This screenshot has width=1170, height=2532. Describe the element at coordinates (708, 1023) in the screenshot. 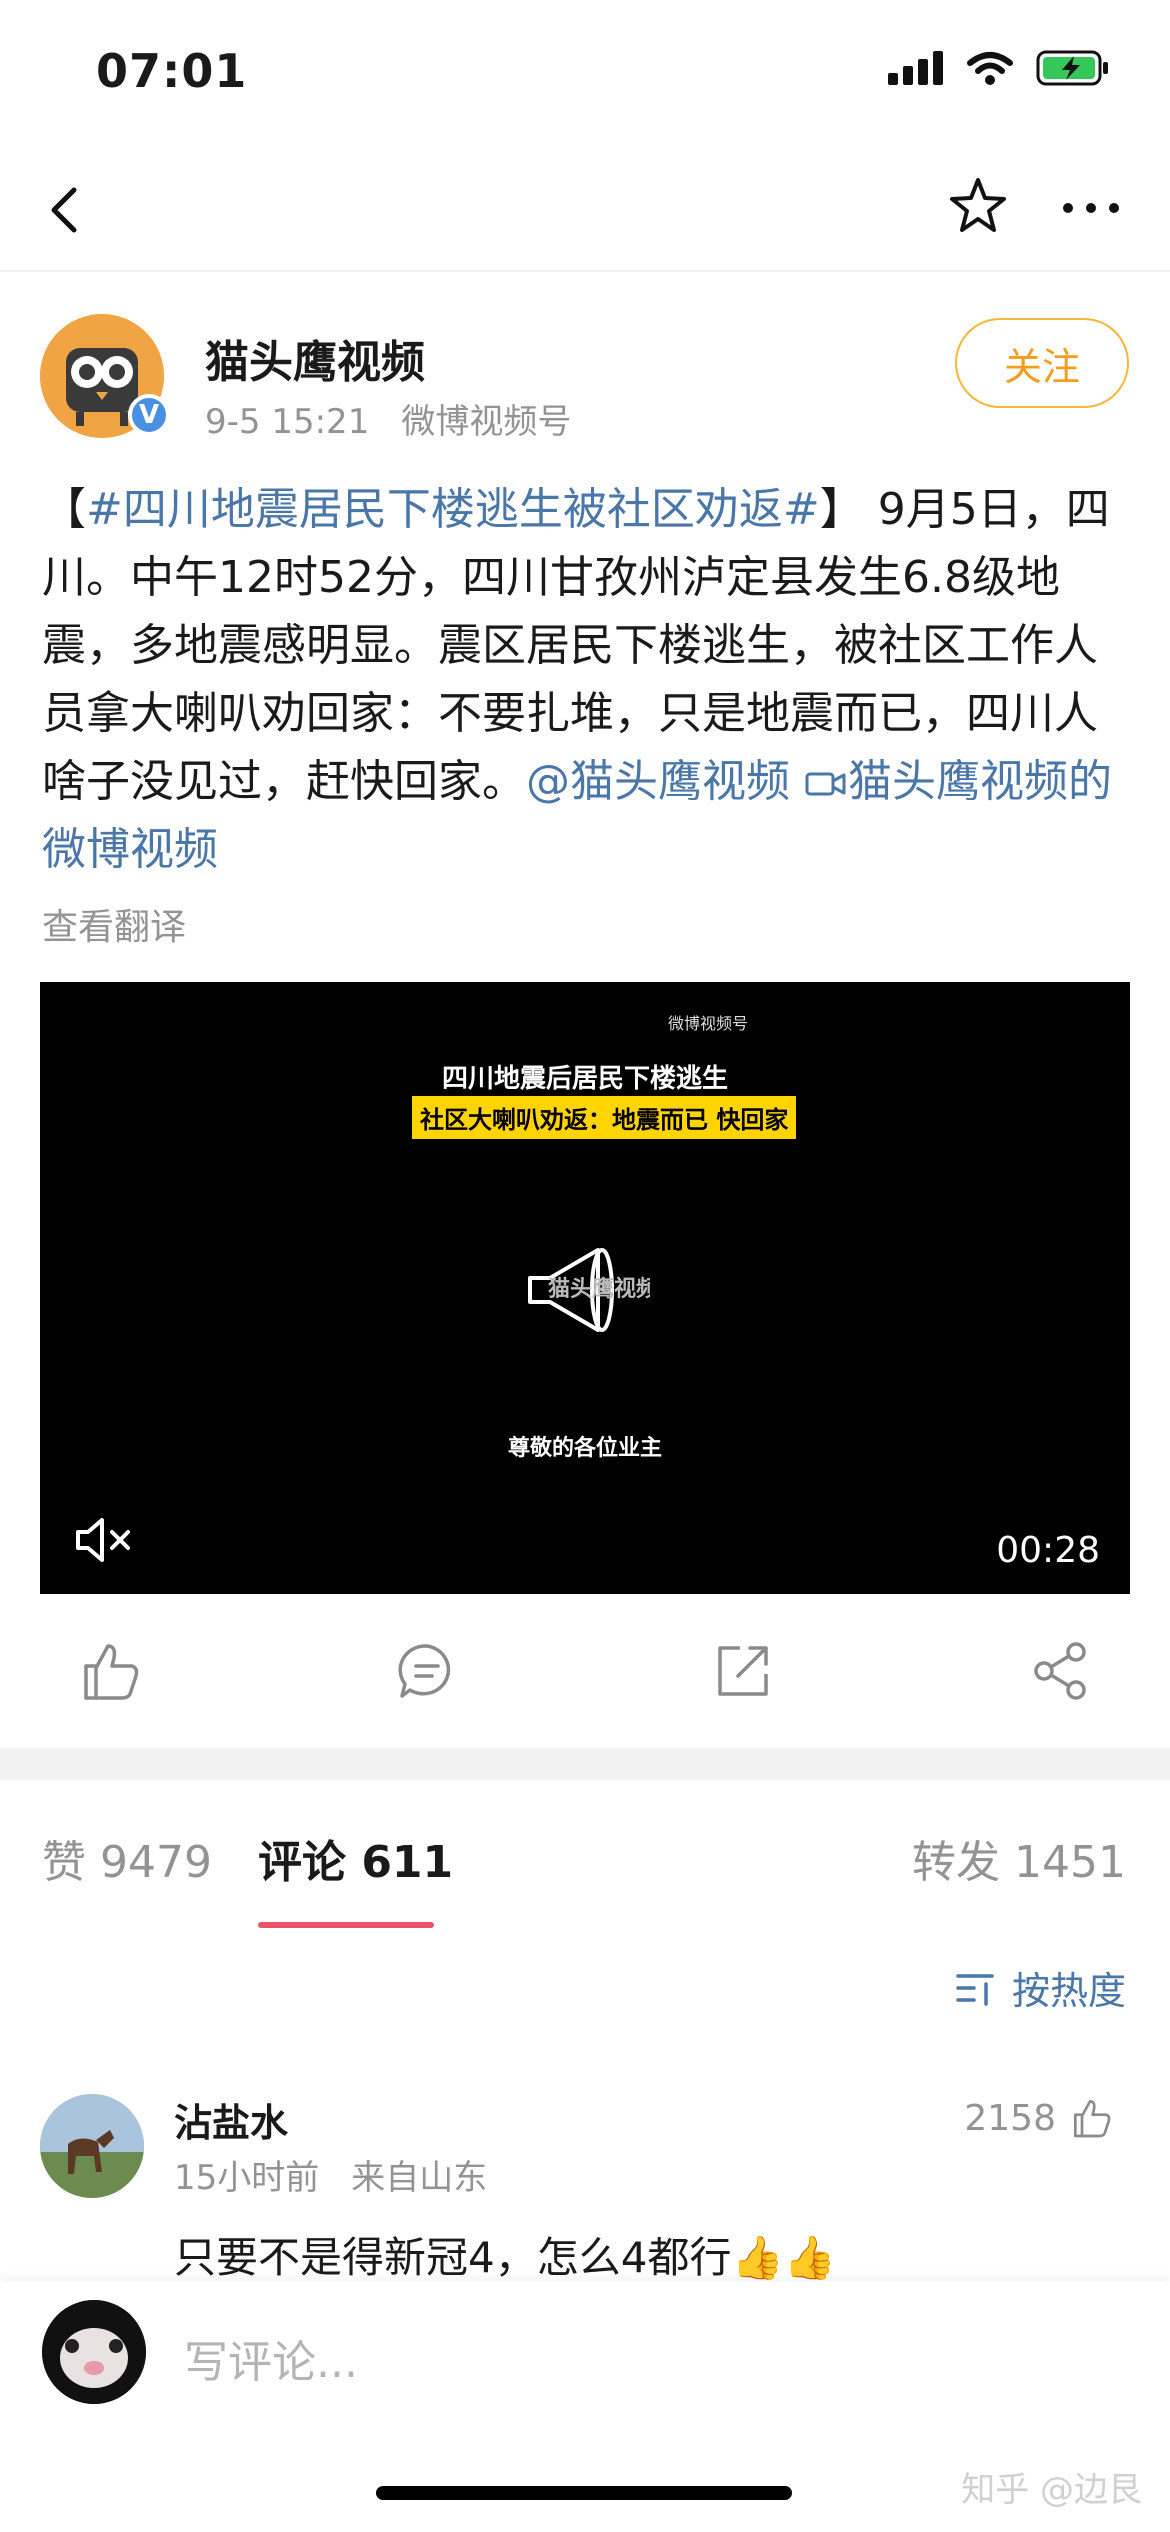

I see `video-watermark: 微博视频号` at that location.